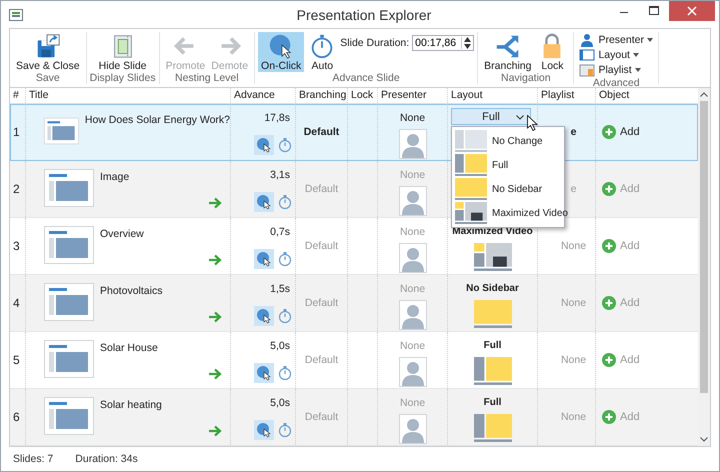 This screenshot has height=472, width=720. What do you see at coordinates (508, 141) in the screenshot?
I see `layout-option: No Change` at bounding box center [508, 141].